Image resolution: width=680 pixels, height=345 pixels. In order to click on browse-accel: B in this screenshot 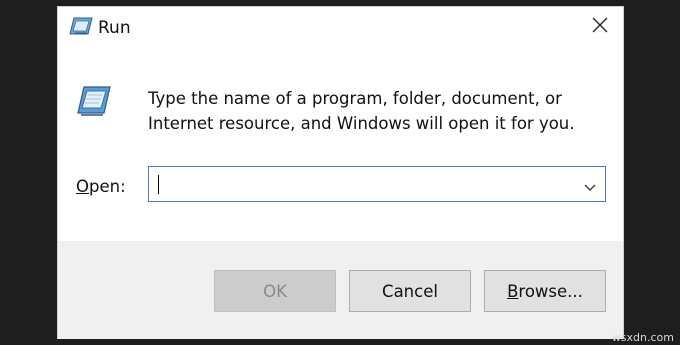, I will do `click(513, 291)`.